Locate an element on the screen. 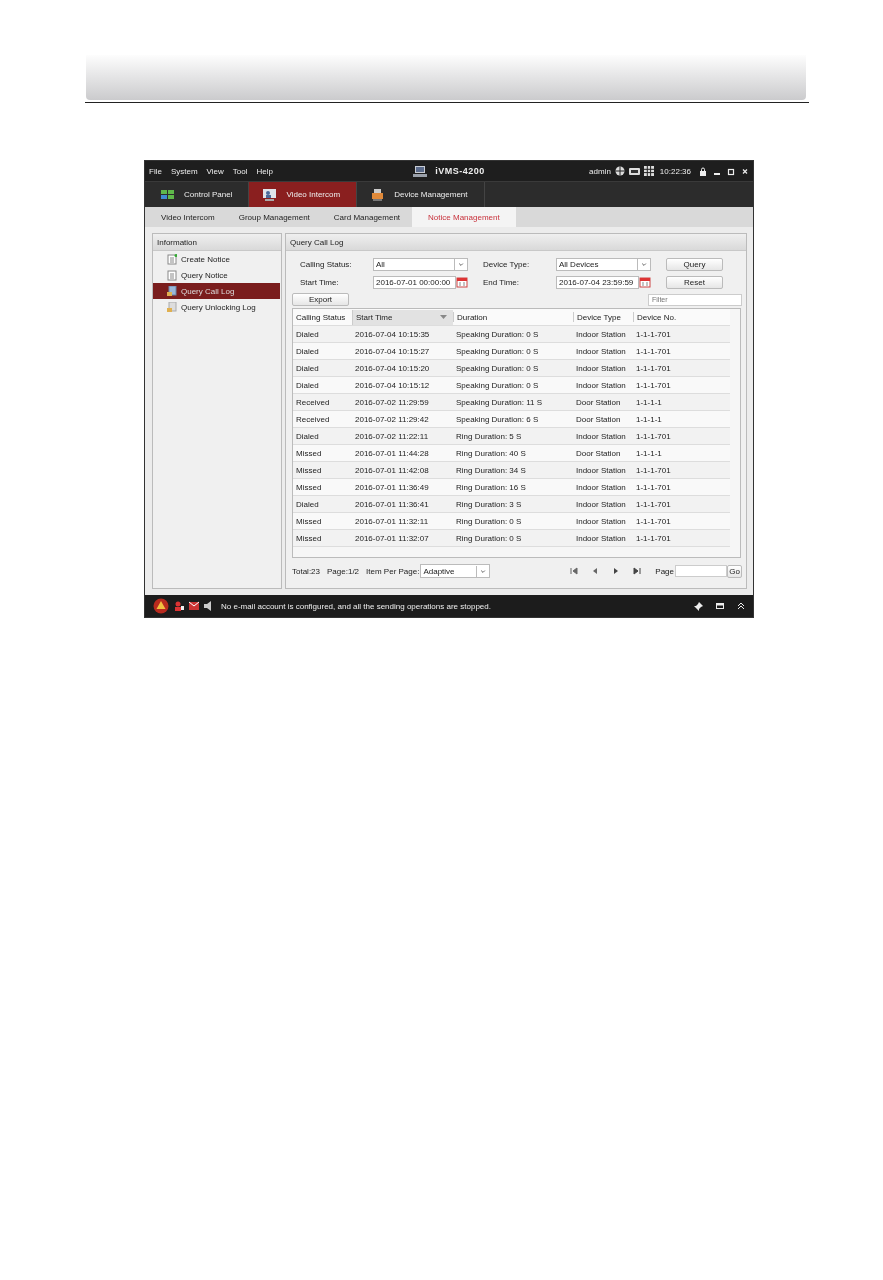  query-button: Query is located at coordinates (694, 264).